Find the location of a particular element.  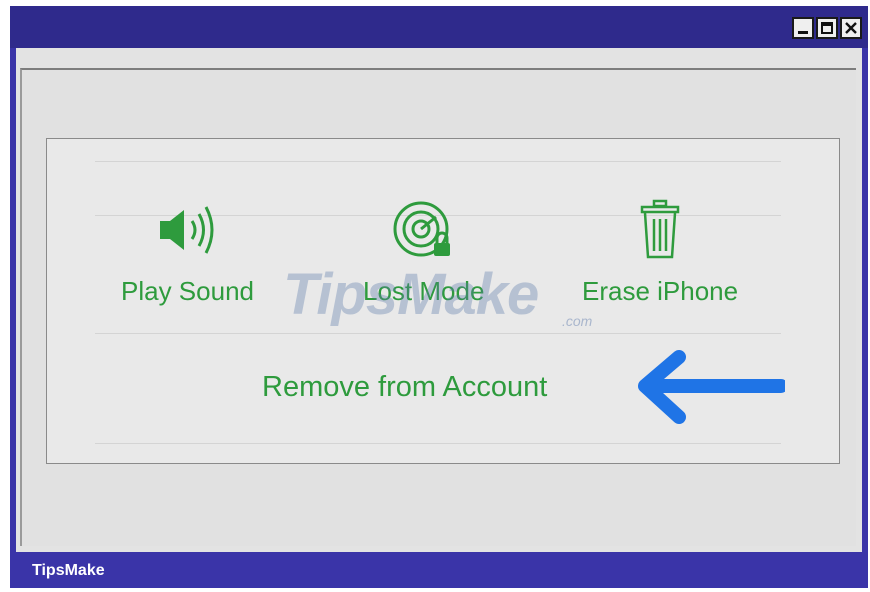

remove-from-account-button: Remove from Account is located at coordinates (404, 387).